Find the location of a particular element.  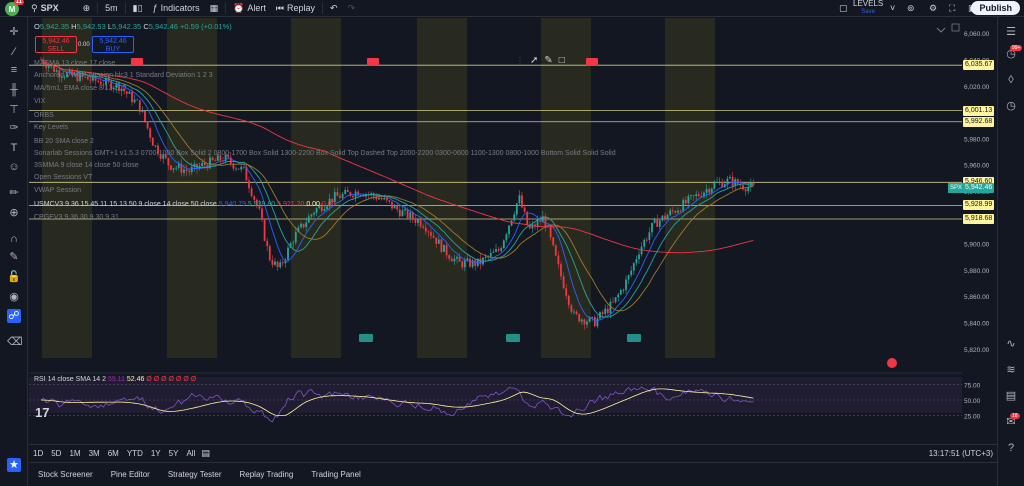

tab-pine-editor: Pine Editor is located at coordinates (130, 474).